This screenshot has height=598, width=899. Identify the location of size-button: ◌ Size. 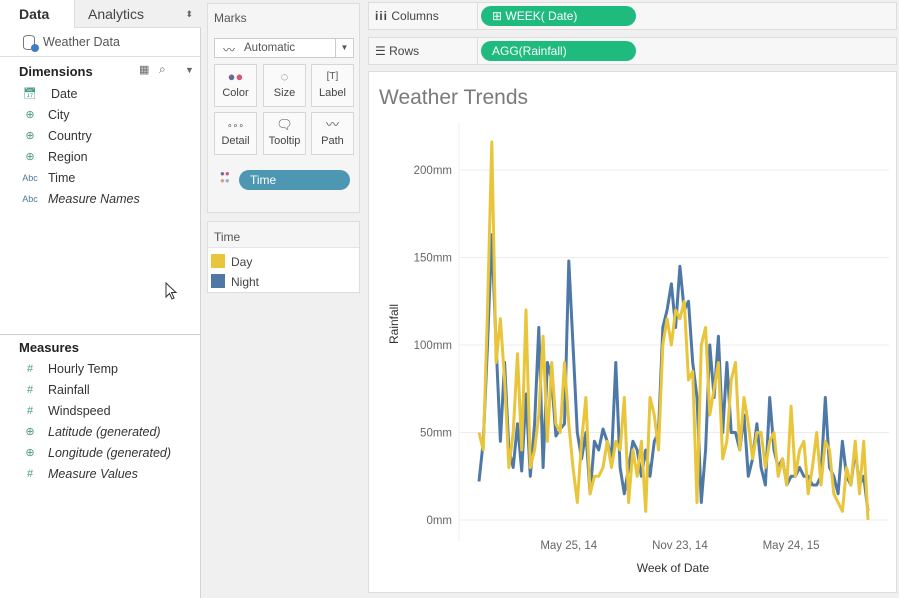
(284, 85).